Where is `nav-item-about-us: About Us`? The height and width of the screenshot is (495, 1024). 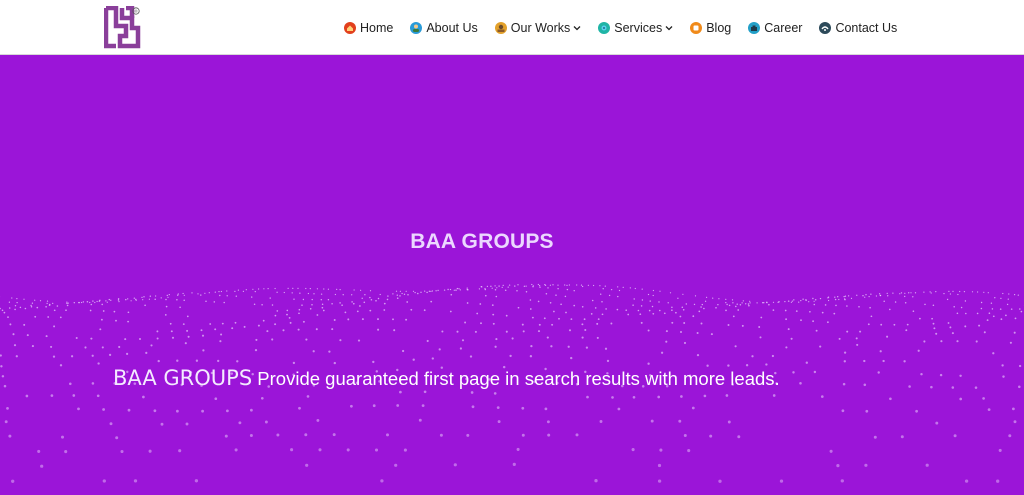
nav-item-about-us: About Us is located at coordinates (444, 28).